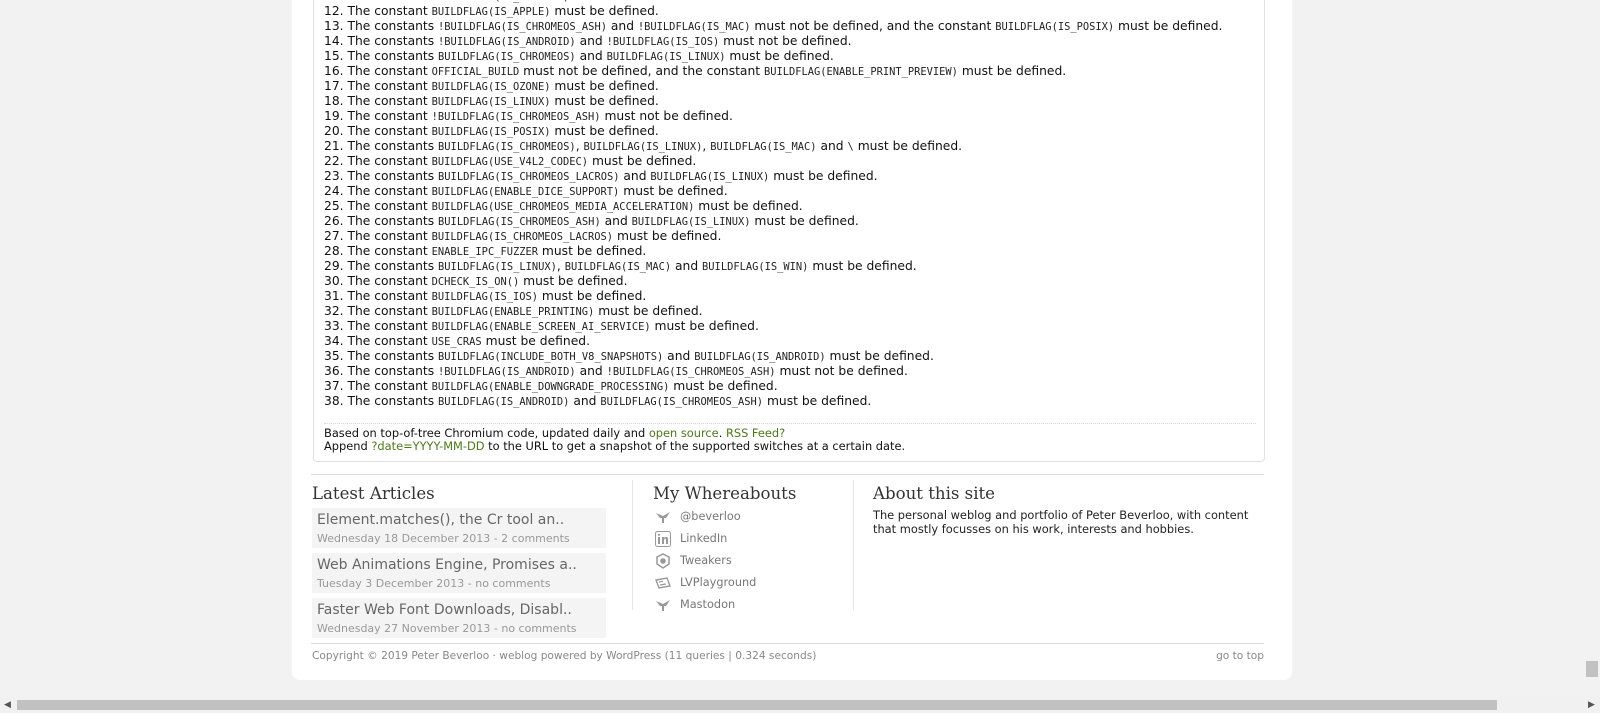  What do you see at coordinates (491, 87) in the screenshot?
I see `constant-code: BUILDFLAG(IS_OZONE)` at bounding box center [491, 87].